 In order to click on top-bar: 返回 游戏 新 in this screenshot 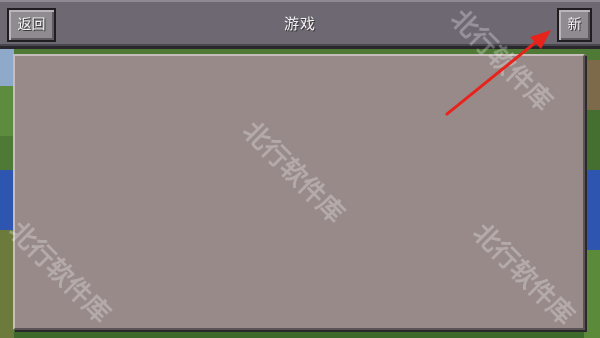, I will do `click(300, 24)`.